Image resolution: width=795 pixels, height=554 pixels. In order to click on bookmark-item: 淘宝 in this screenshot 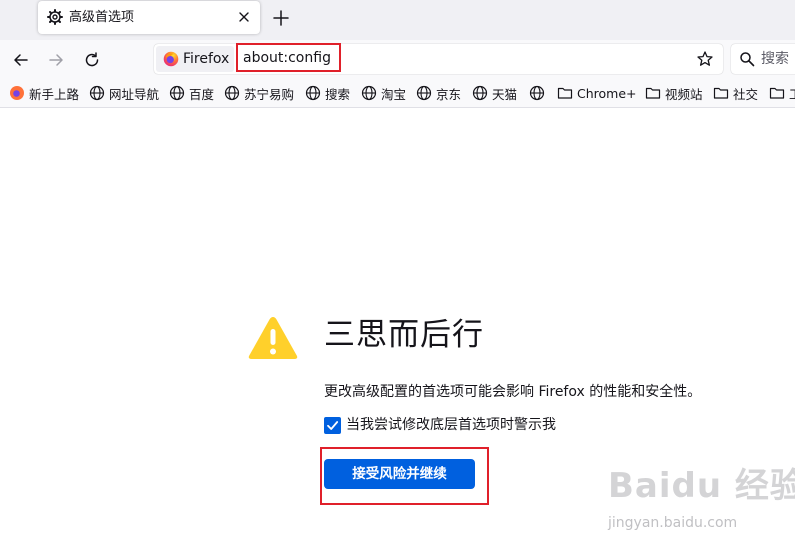, I will do `click(383, 93)`.